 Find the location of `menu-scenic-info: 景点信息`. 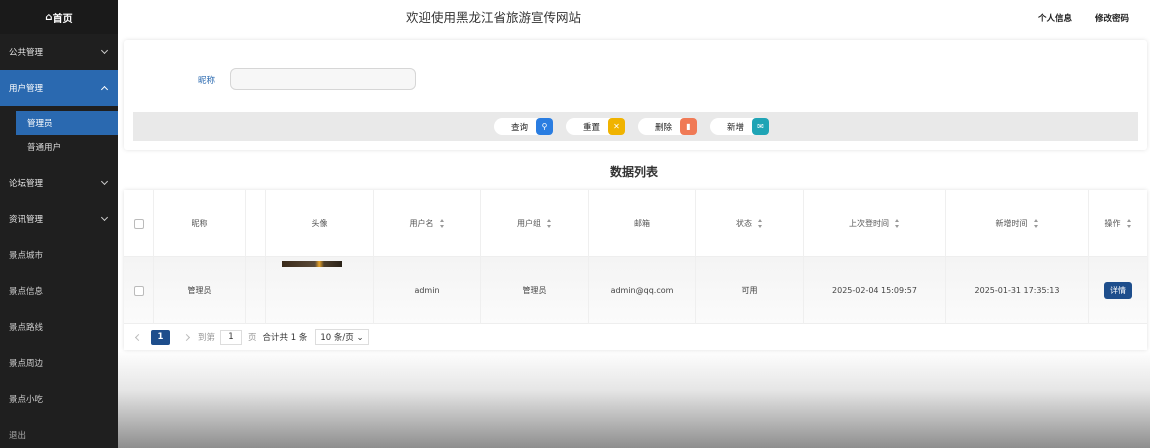

menu-scenic-info: 景点信息 is located at coordinates (59, 291).